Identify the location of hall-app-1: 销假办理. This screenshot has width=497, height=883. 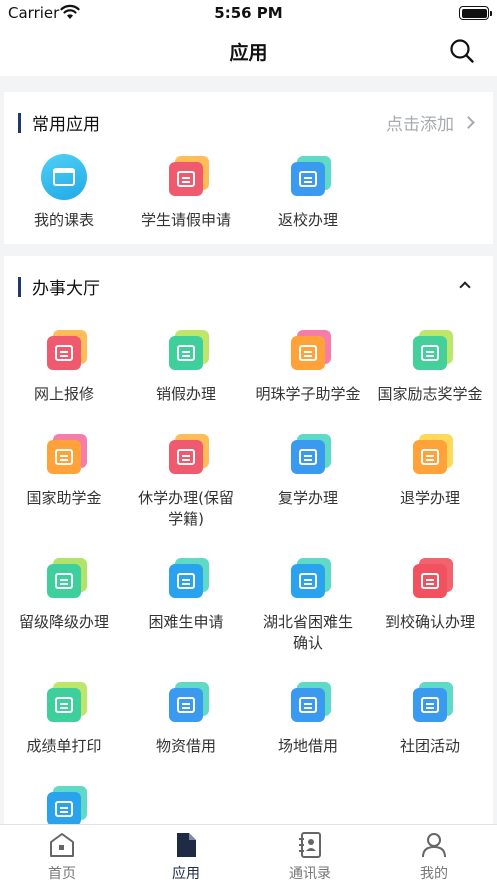
(186, 366).